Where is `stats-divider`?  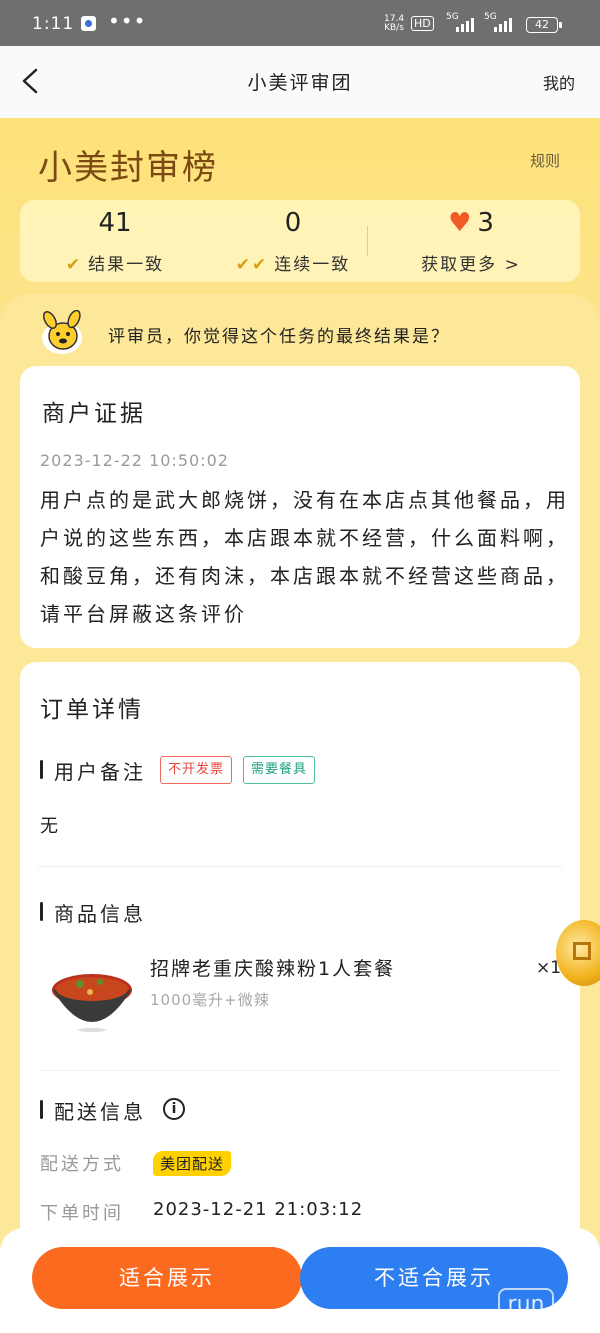
stats-divider is located at coordinates (367, 241).